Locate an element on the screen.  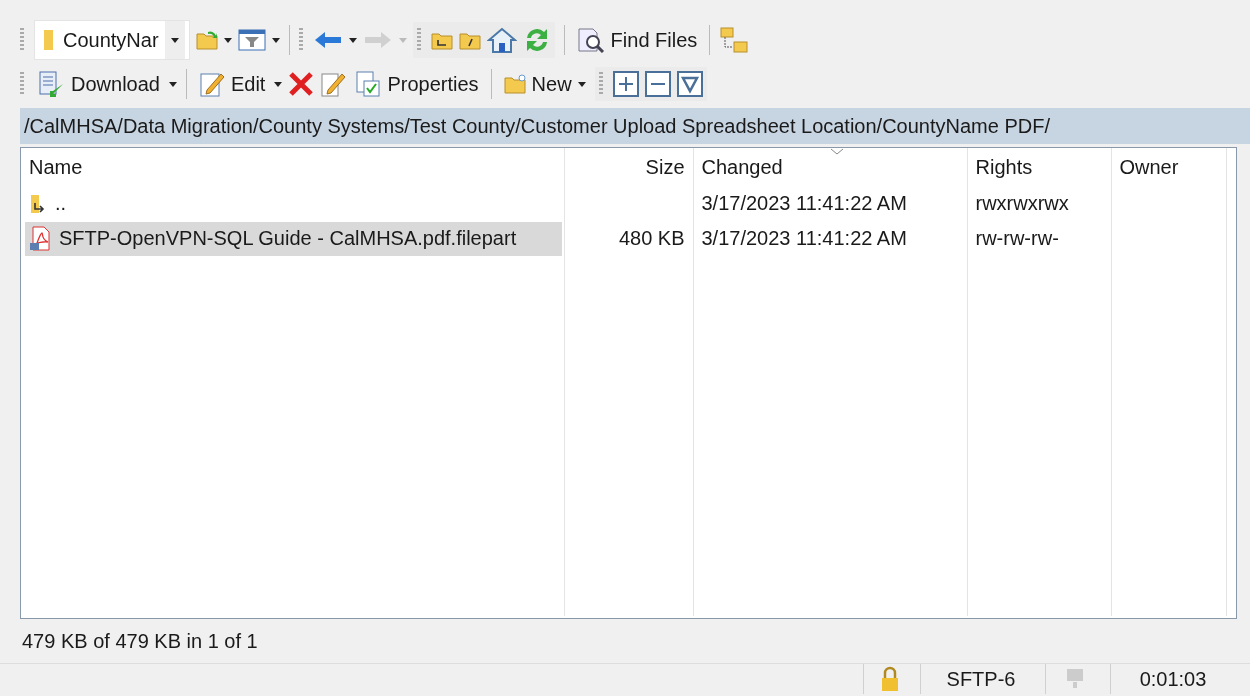
column-header: Owner is located at coordinates (1168, 167).